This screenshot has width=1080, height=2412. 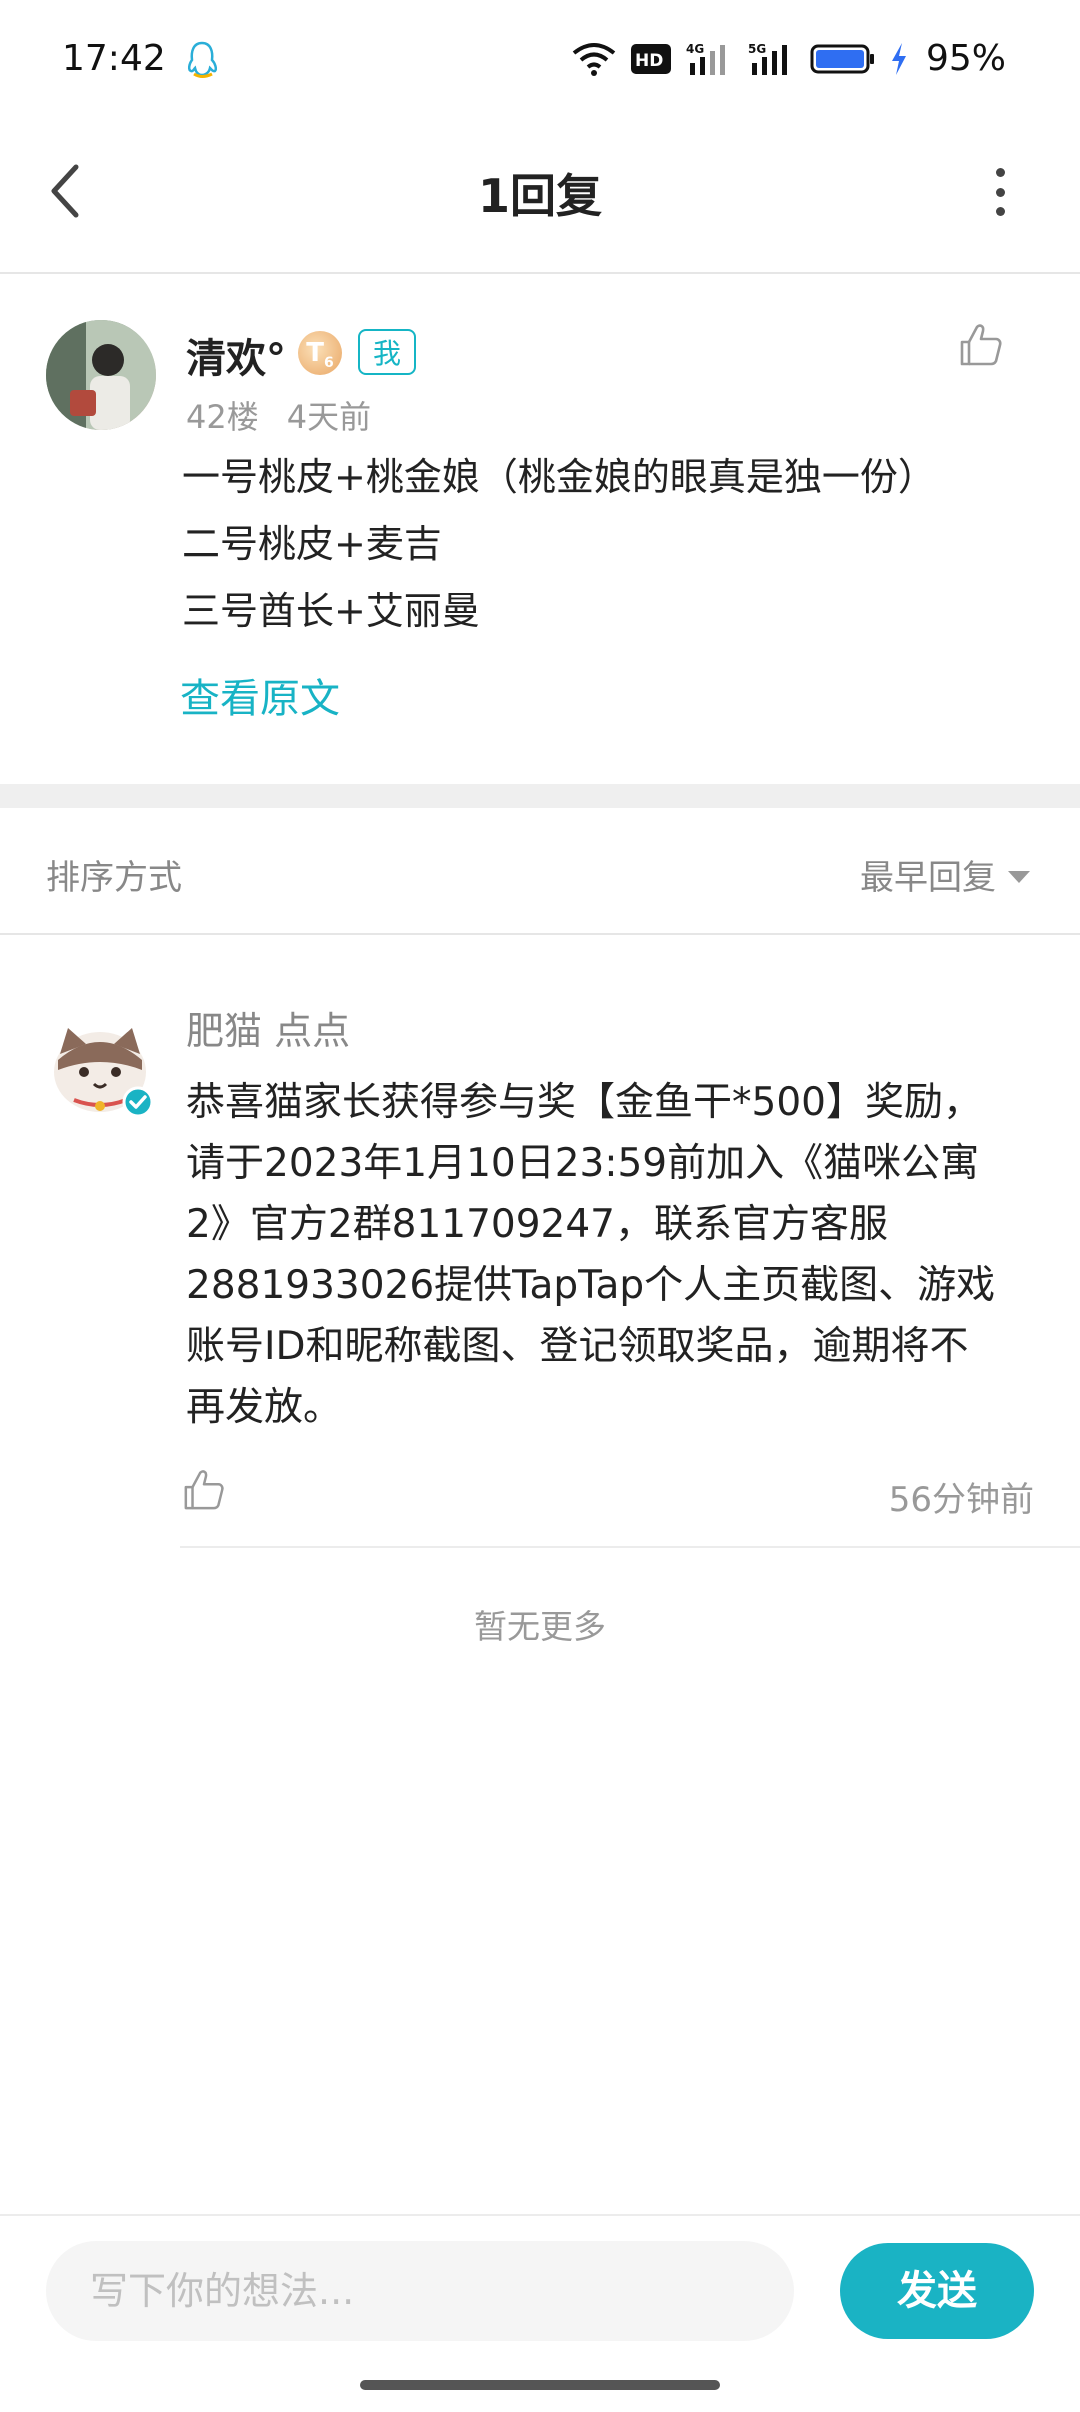 I want to click on hd-icon: HD, so click(x=650, y=58).